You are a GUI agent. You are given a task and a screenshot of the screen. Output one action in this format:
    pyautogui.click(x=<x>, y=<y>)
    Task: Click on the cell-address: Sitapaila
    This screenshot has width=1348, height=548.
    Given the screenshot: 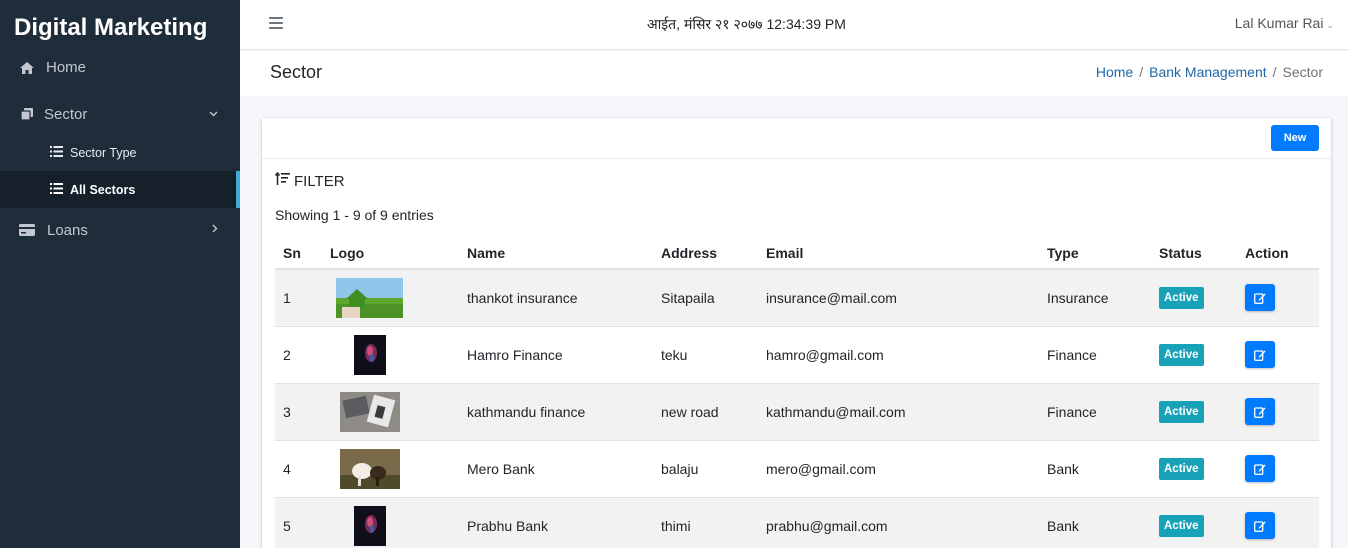 What is the action you would take?
    pyautogui.click(x=705, y=297)
    